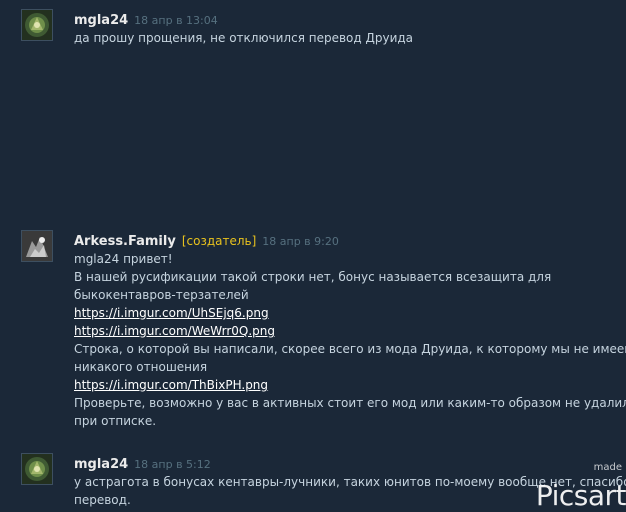  Describe the element at coordinates (580, 495) in the screenshot. I see `watermark-brand-text: Picsart` at that location.